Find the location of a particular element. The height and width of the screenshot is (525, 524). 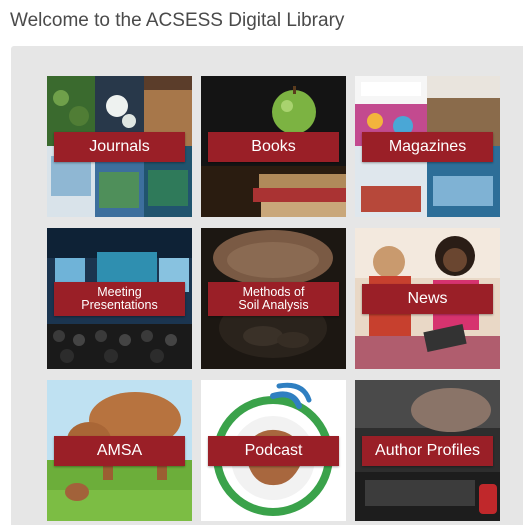

tile-label: Magazines is located at coordinates (427, 147).